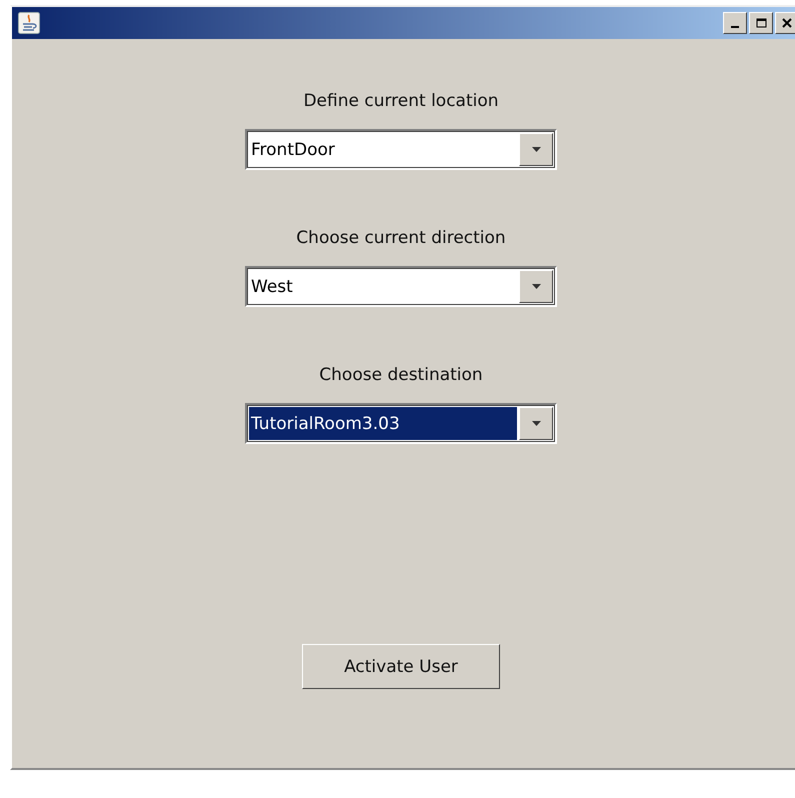 The image size is (795, 798). I want to click on field-label: Define current location, so click(401, 102).